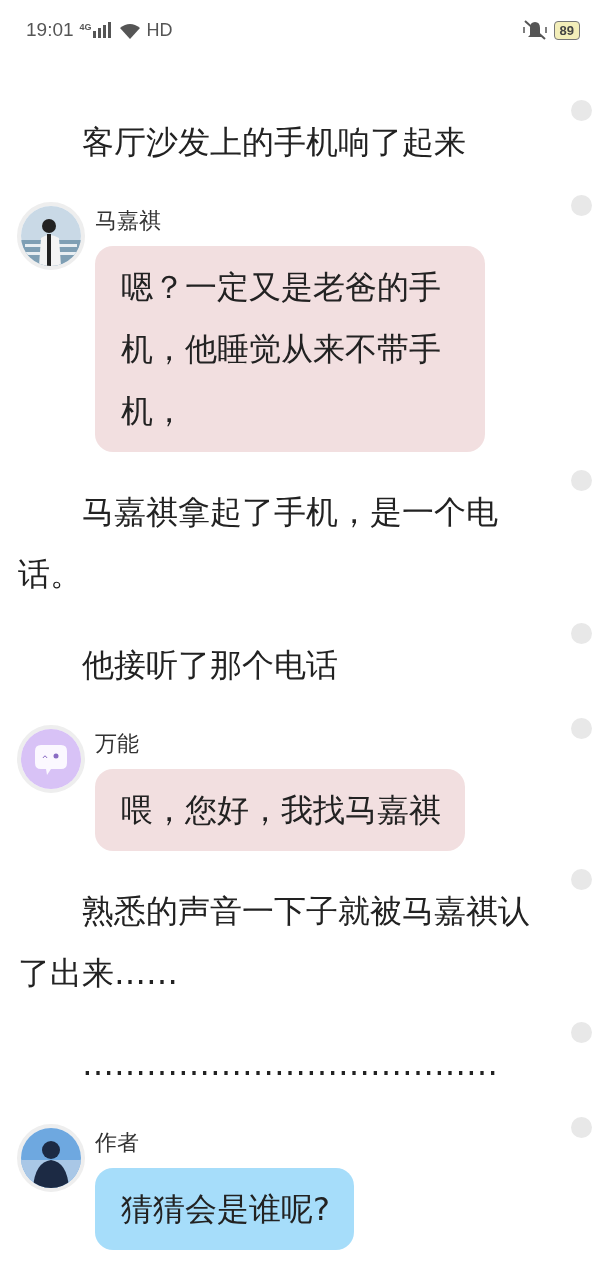  I want to click on speaker-name: 作者, so click(117, 1143).